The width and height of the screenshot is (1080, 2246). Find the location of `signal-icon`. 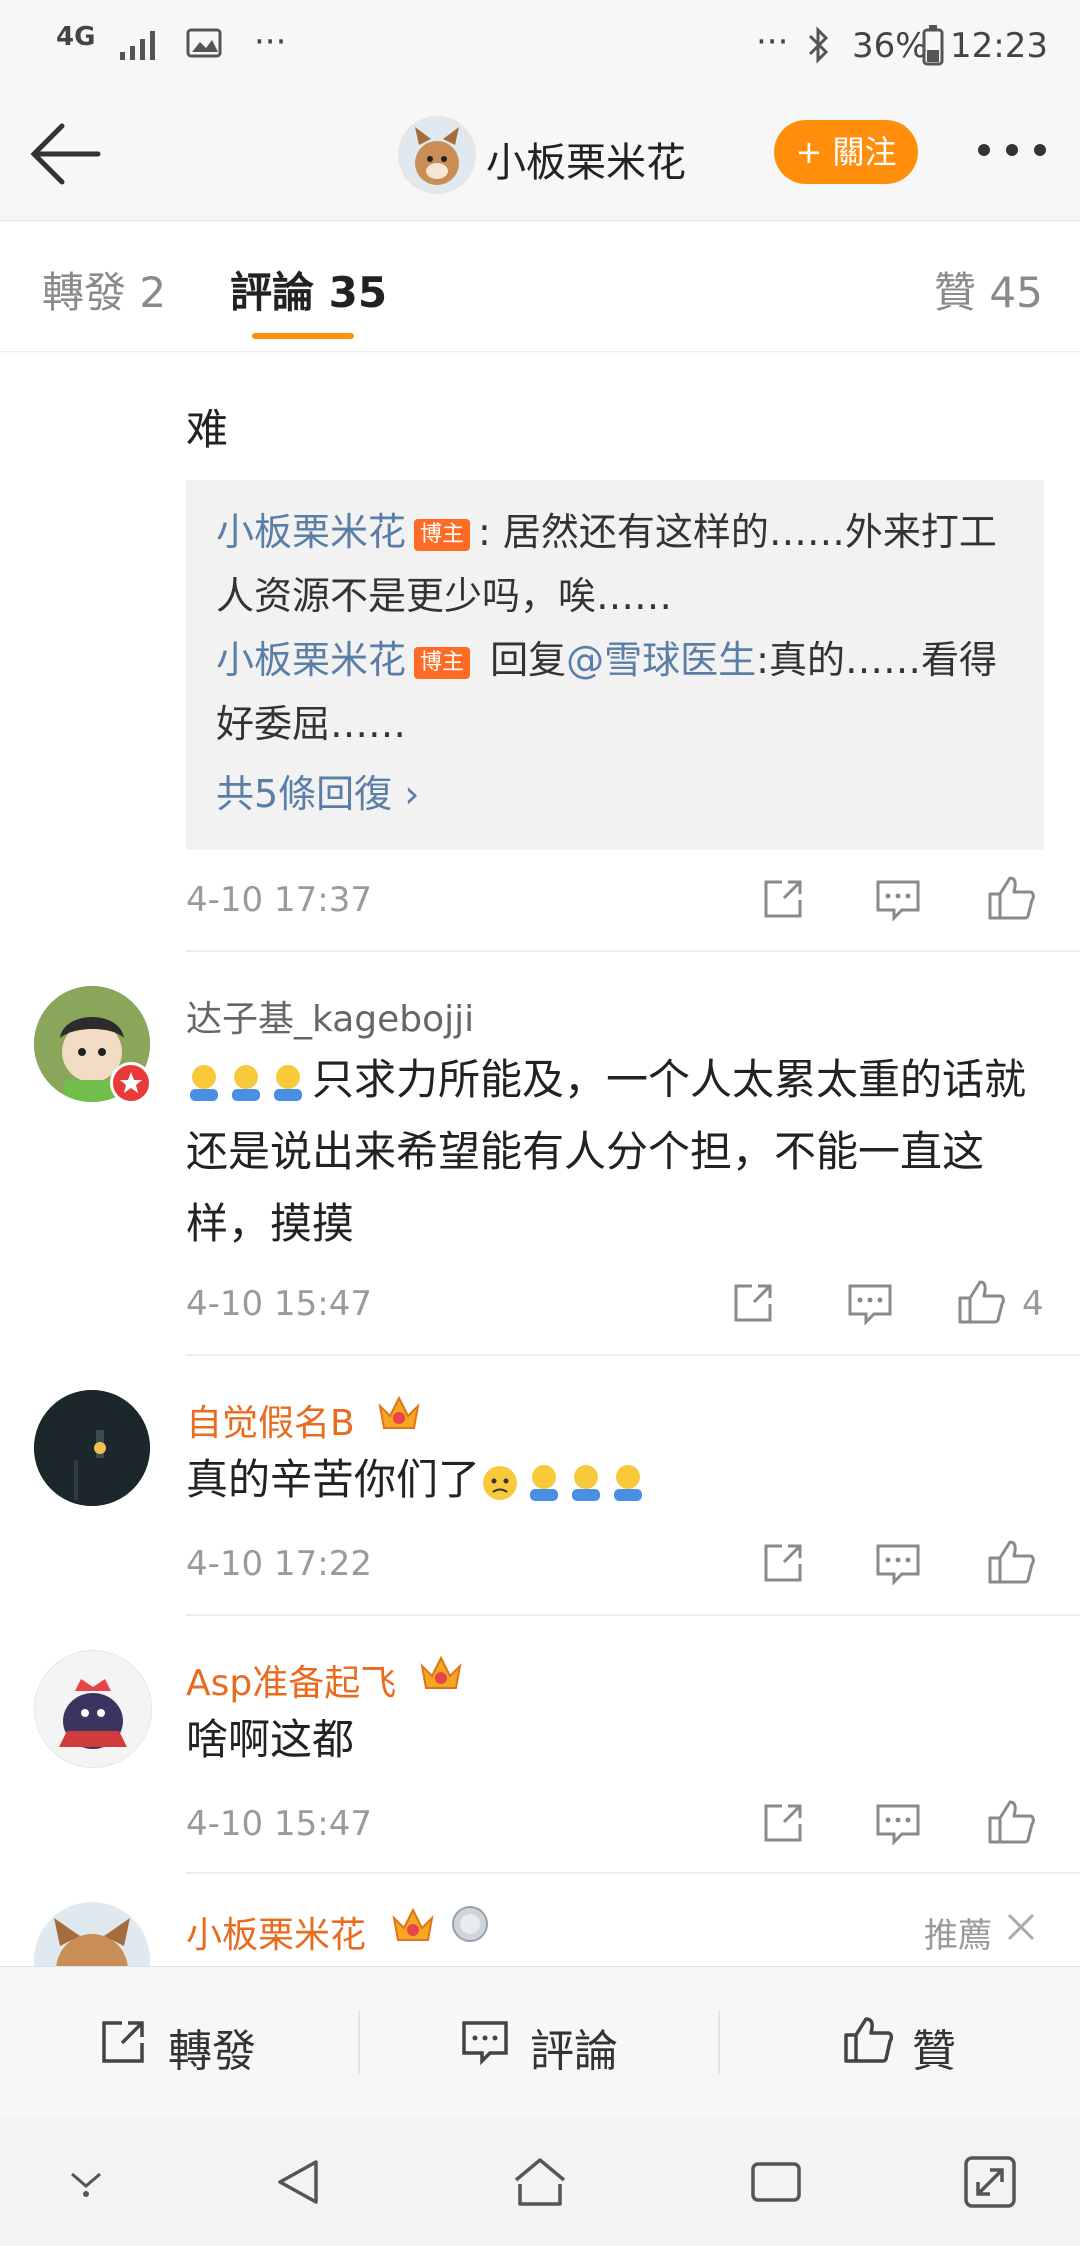

signal-icon is located at coordinates (140, 44).